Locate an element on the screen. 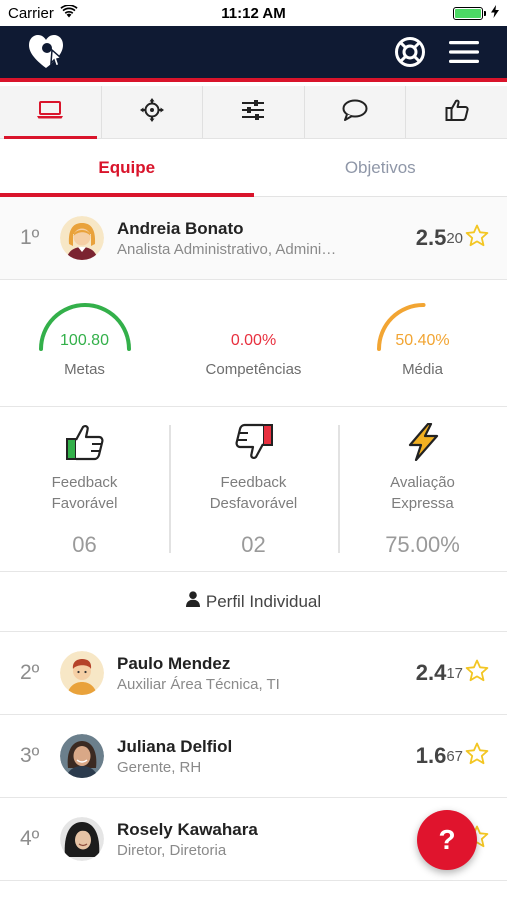  person-role: Auxiliar Área Técnica, TI is located at coordinates (198, 684).